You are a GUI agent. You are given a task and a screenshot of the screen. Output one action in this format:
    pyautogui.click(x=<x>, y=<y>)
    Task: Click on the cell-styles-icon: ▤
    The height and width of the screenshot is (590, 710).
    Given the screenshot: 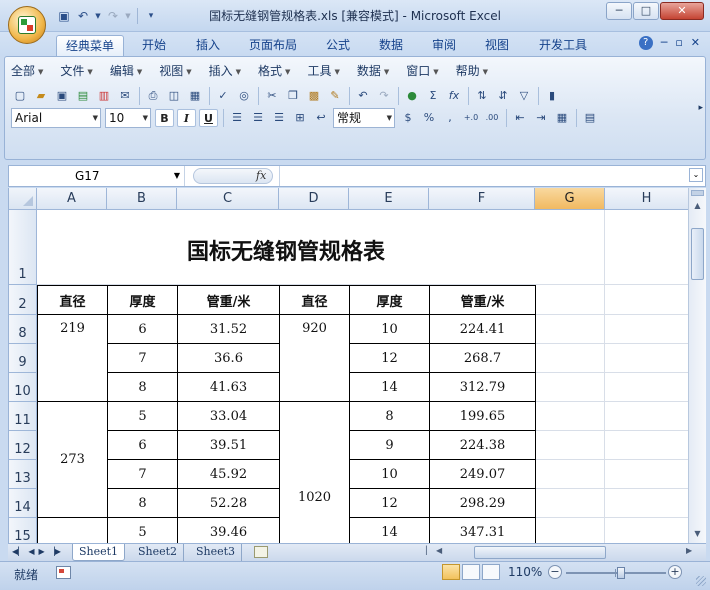 What is the action you would take?
    pyautogui.click(x=590, y=118)
    